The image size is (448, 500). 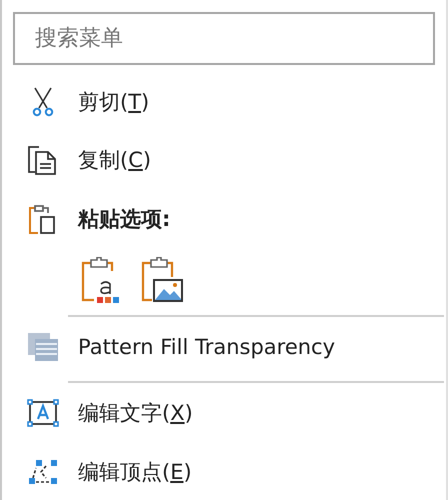 What do you see at coordinates (162, 280) in the screenshot?
I see `paste-picture-icon` at bounding box center [162, 280].